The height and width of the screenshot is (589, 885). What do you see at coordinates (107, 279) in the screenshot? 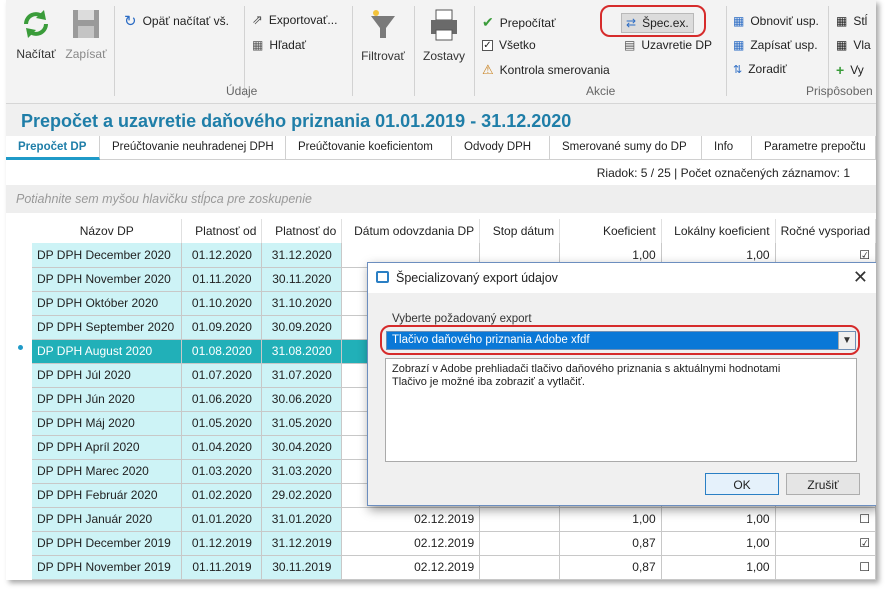
I see `cell-name: DP DPH November 2020` at bounding box center [107, 279].